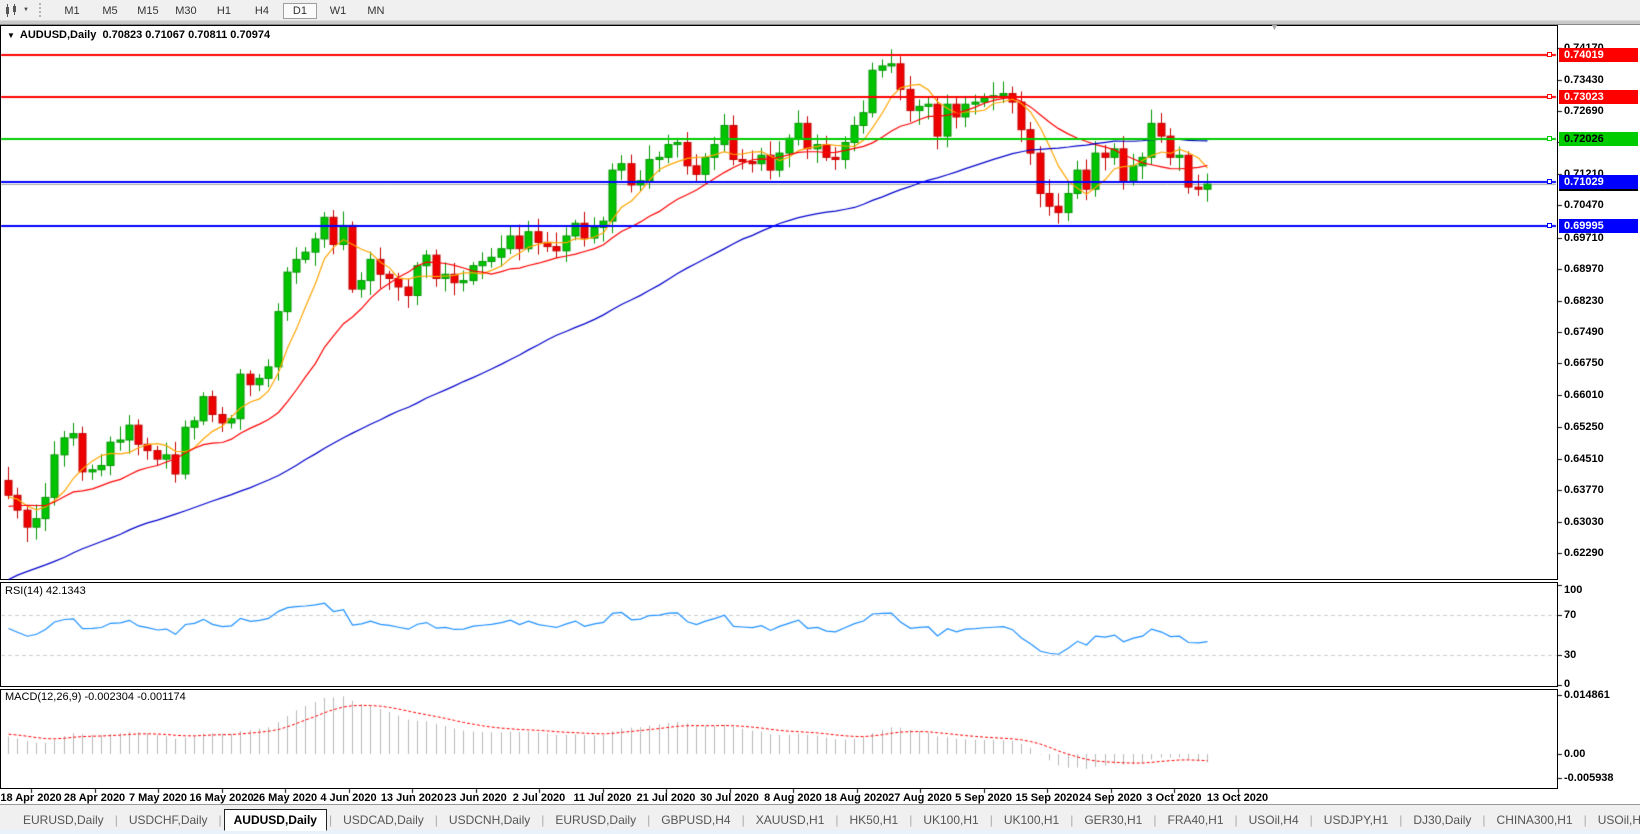 Image resolution: width=1640 pixels, height=834 pixels. I want to click on date-axis-label: 18 Aug 2020, so click(856, 798).